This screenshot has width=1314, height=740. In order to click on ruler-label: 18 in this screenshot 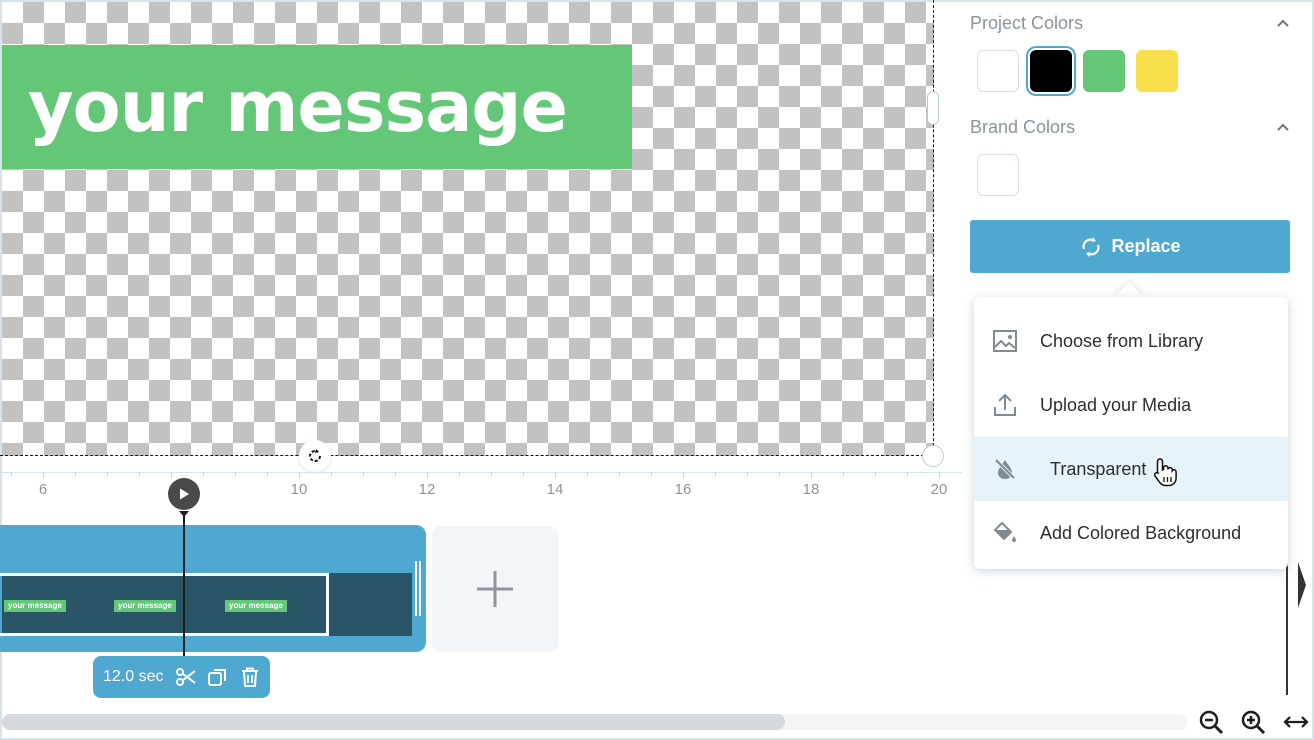, I will do `click(811, 489)`.